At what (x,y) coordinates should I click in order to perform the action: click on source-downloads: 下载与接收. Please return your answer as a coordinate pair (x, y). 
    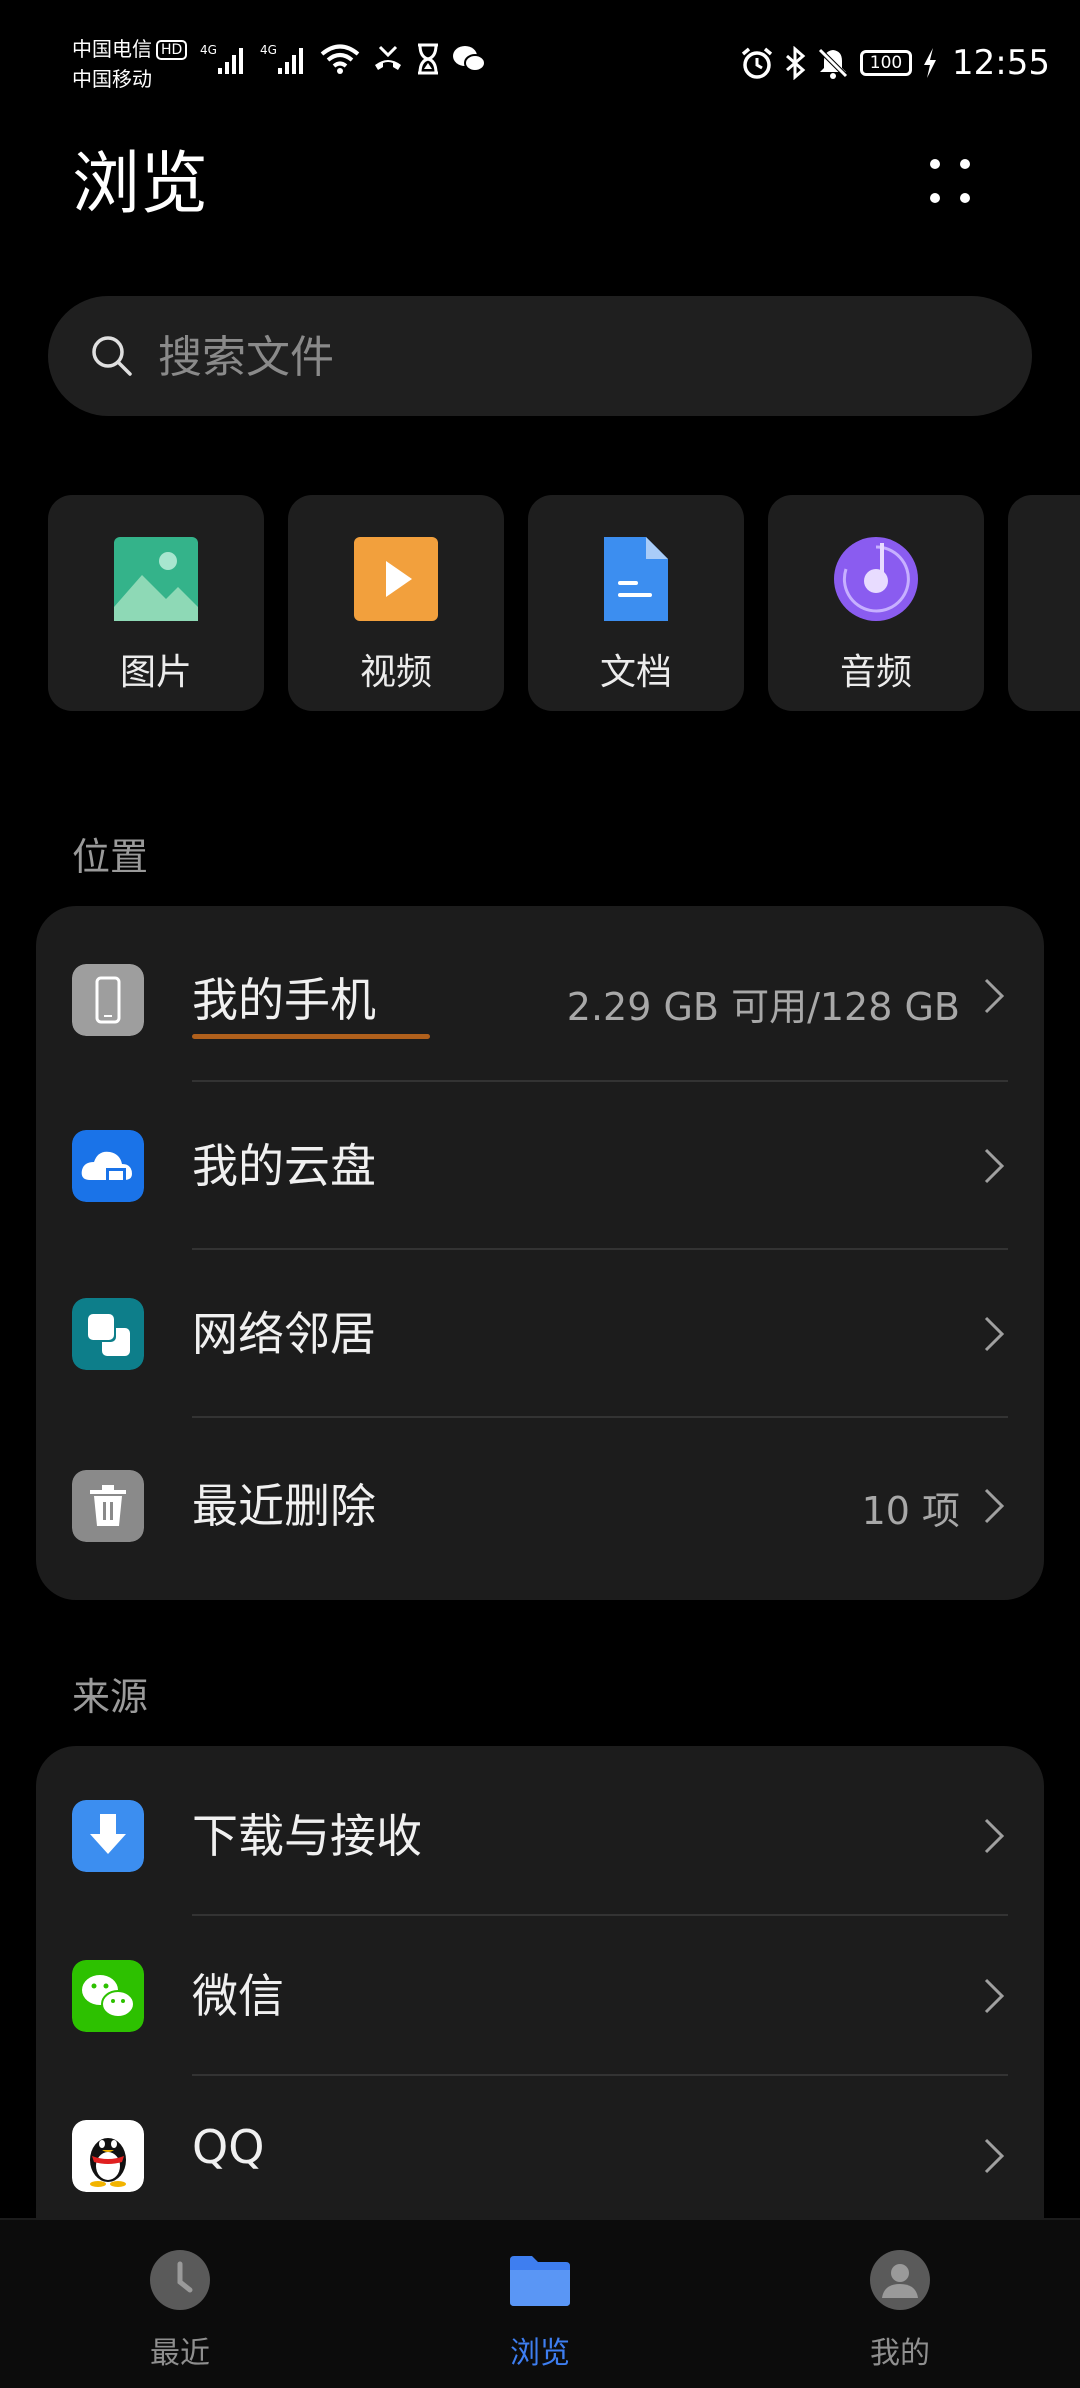
    Looking at the image, I should click on (540, 1831).